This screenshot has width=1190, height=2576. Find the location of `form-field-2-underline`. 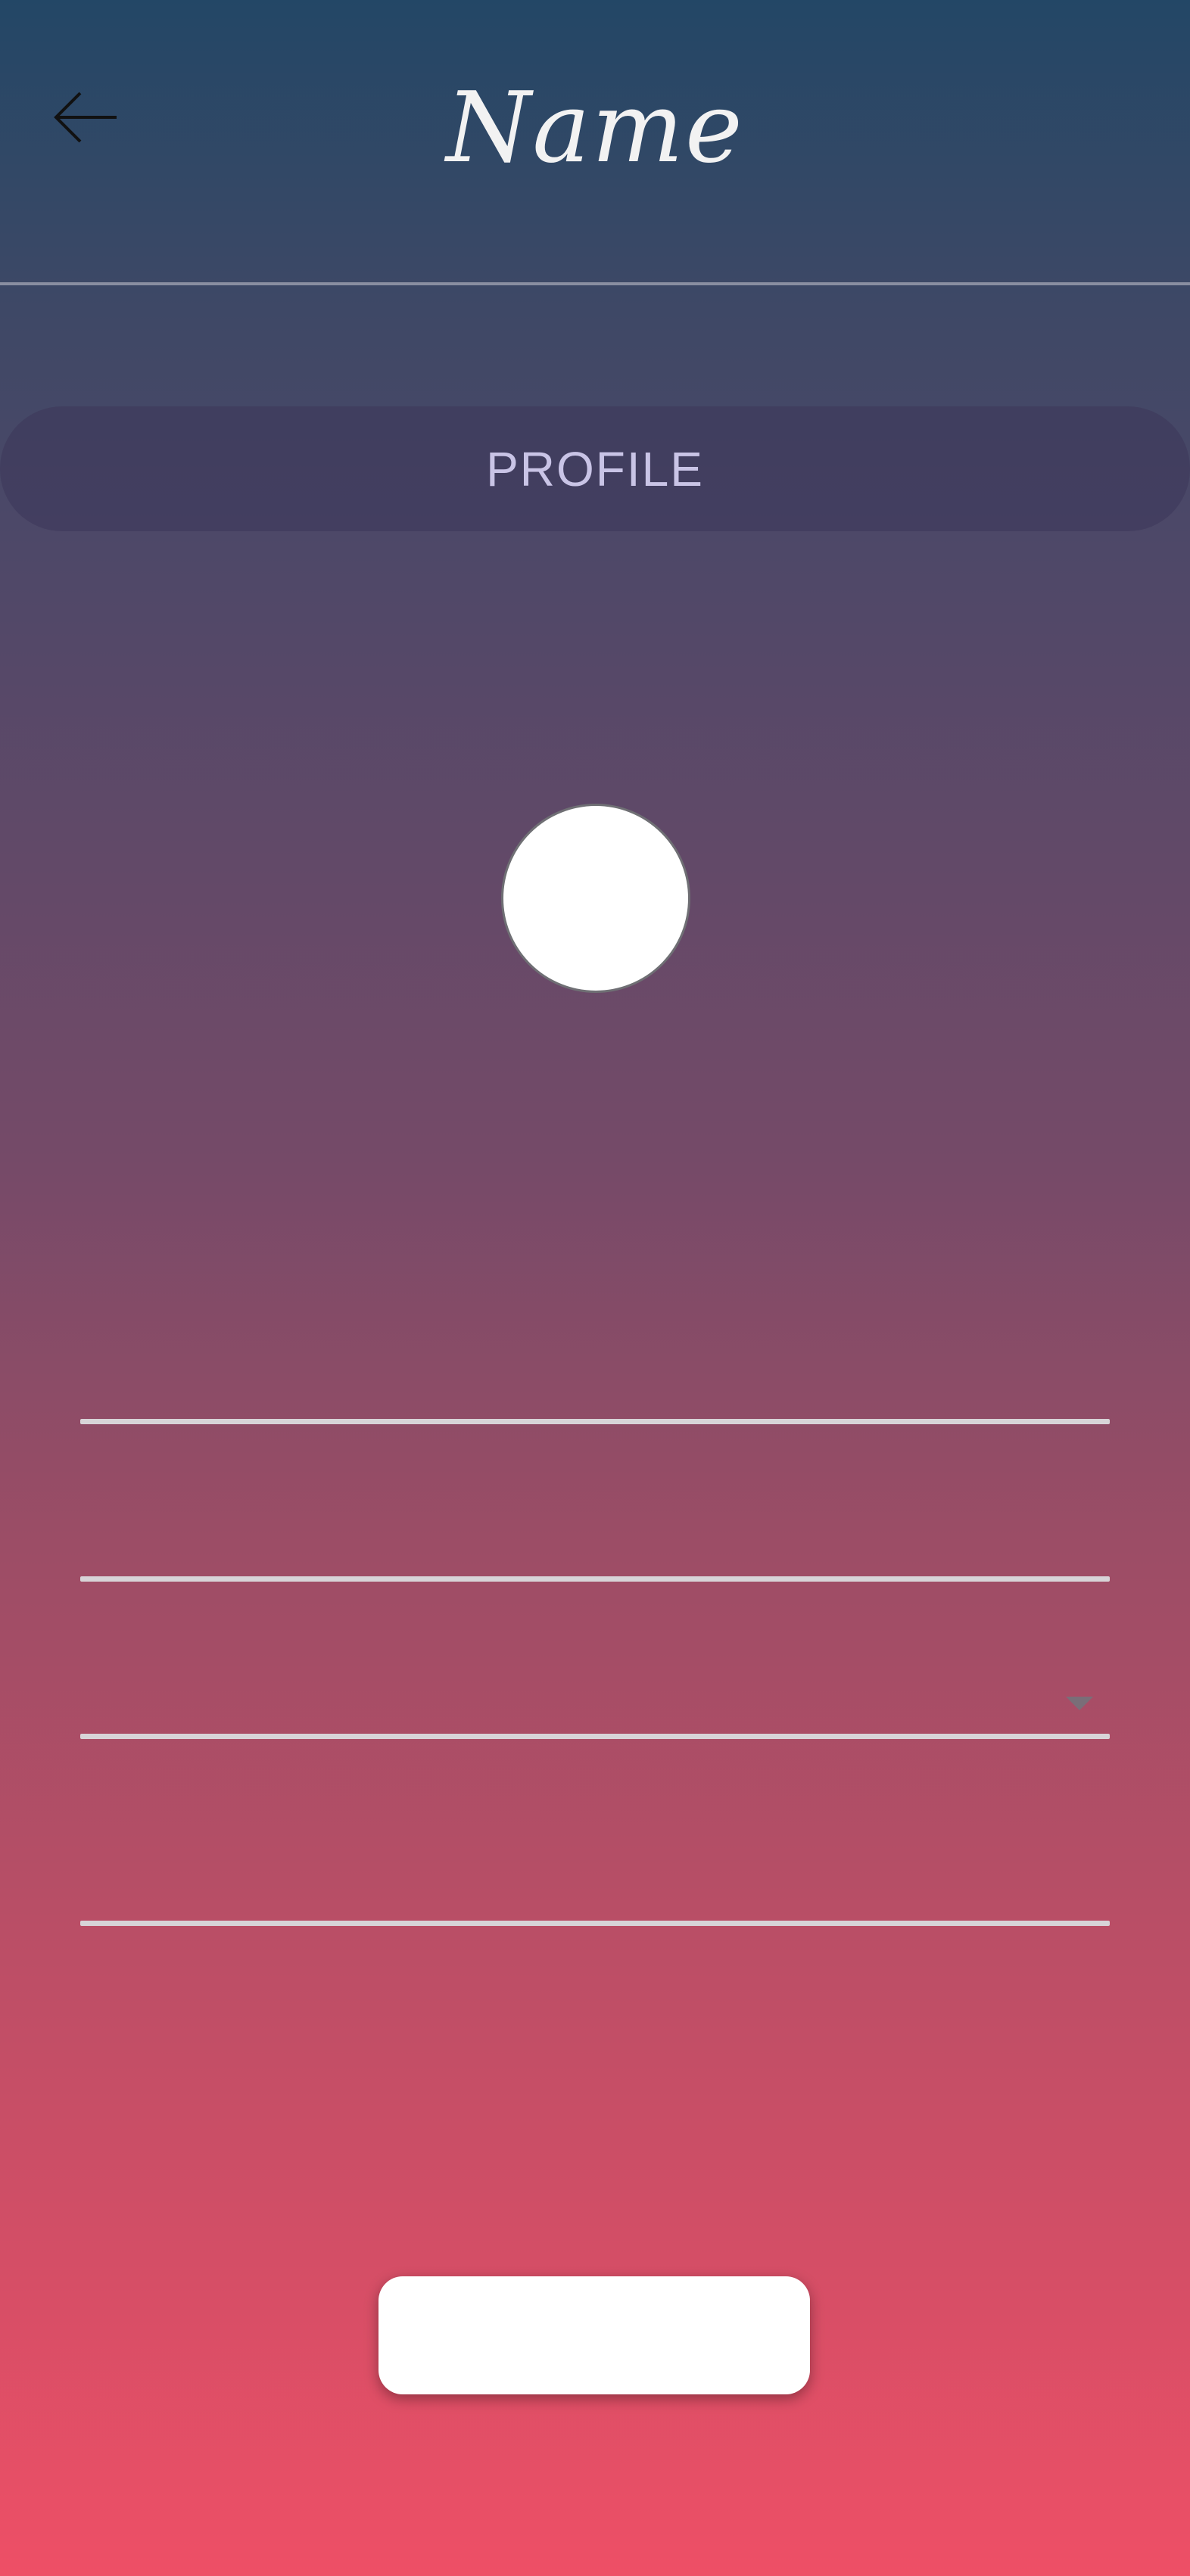

form-field-2-underline is located at coordinates (595, 1579).